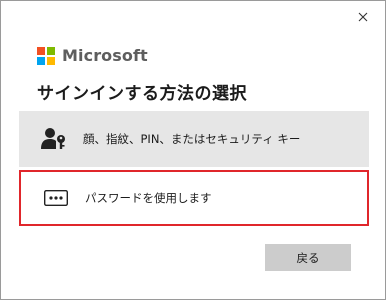 The image size is (386, 300). I want to click on person-key-icon, so click(54, 139).